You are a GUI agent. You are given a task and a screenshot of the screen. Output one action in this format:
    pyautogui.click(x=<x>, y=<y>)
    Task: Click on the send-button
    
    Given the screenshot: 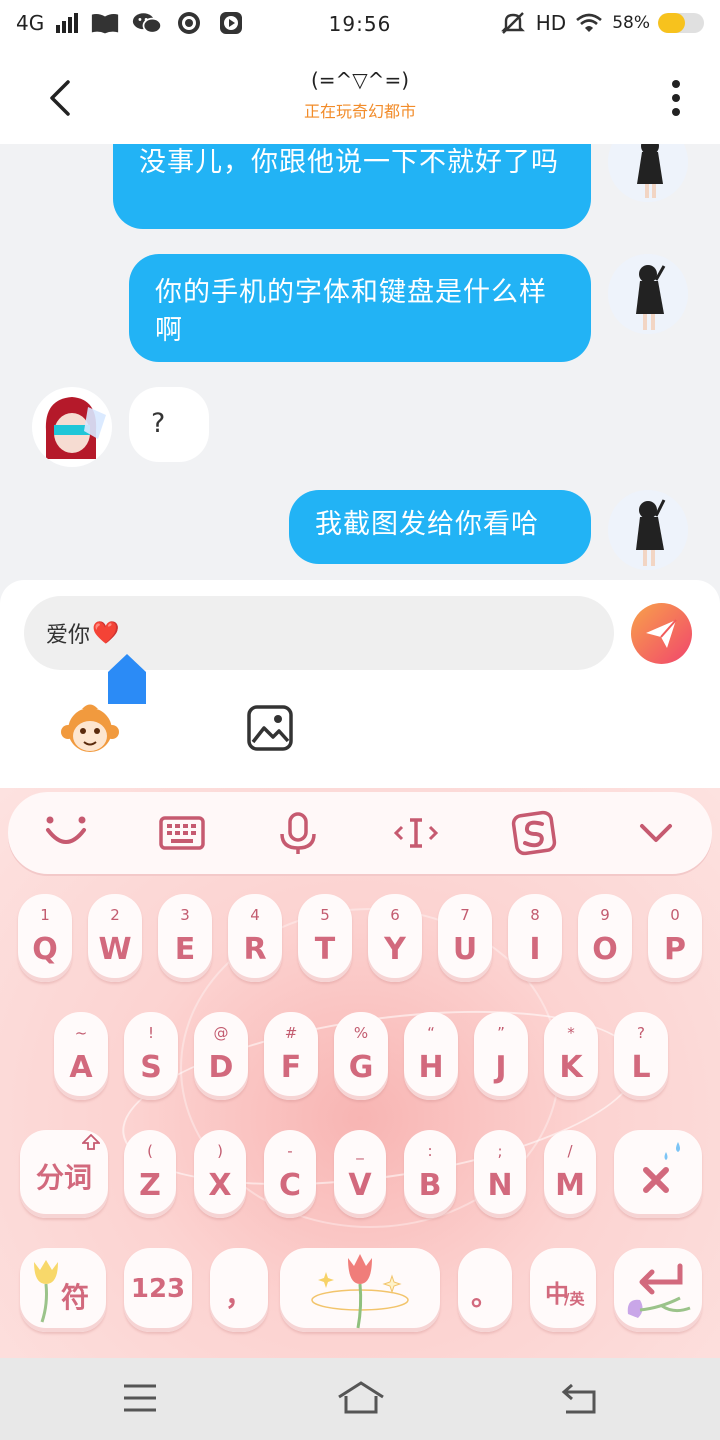 What is the action you would take?
    pyautogui.click(x=661, y=633)
    